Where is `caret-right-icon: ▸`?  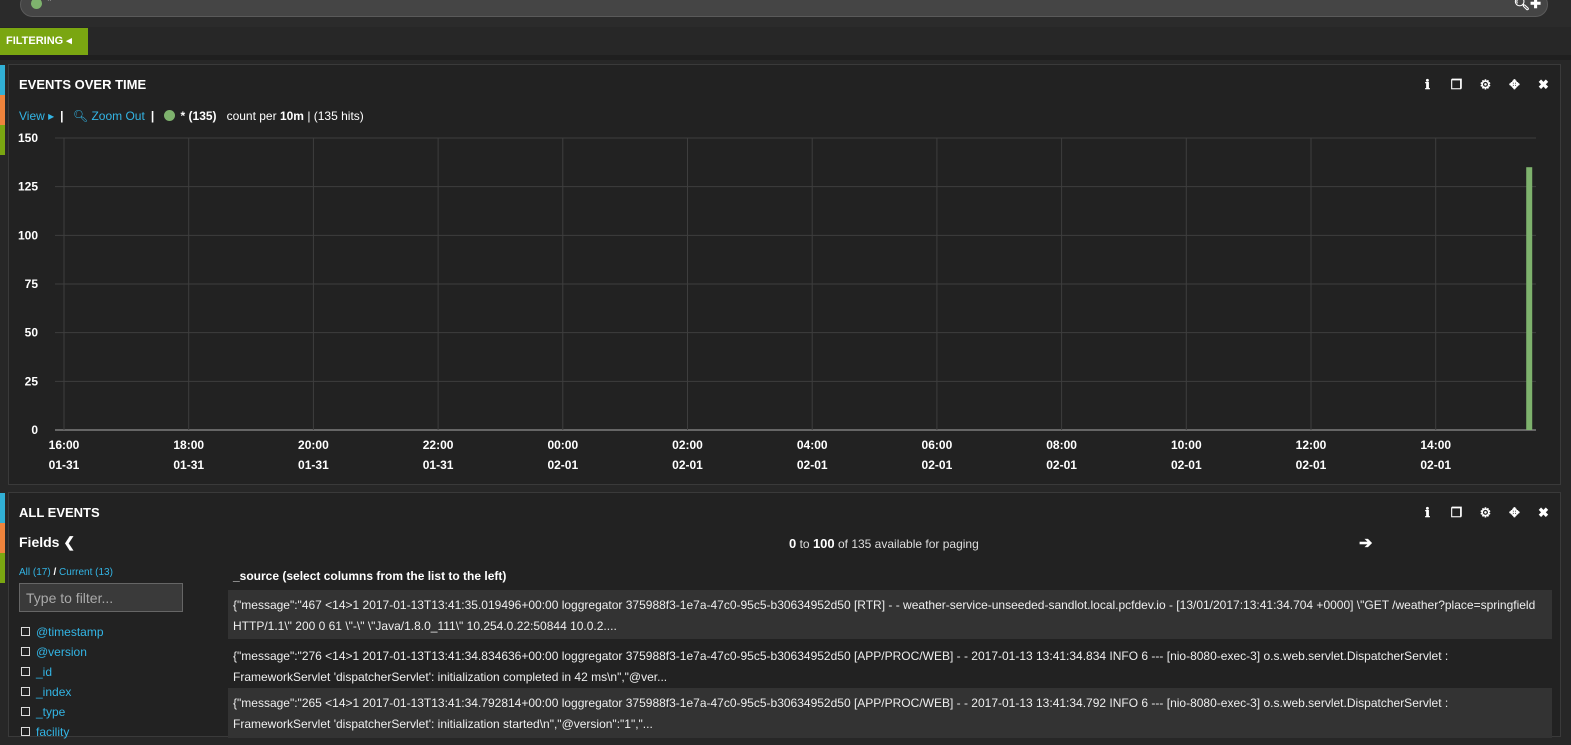
caret-right-icon: ▸ is located at coordinates (51, 116).